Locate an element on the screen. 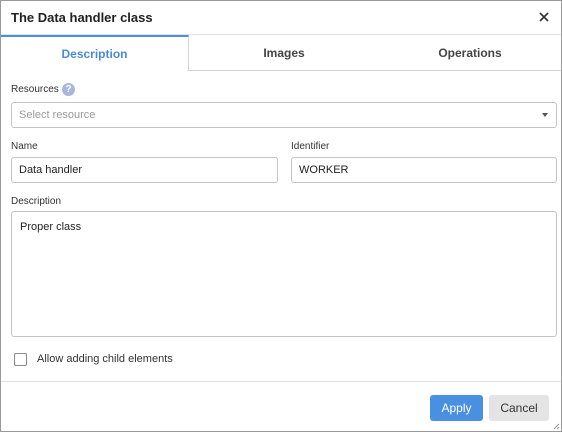  resize-grip-icon is located at coordinates (556, 426).